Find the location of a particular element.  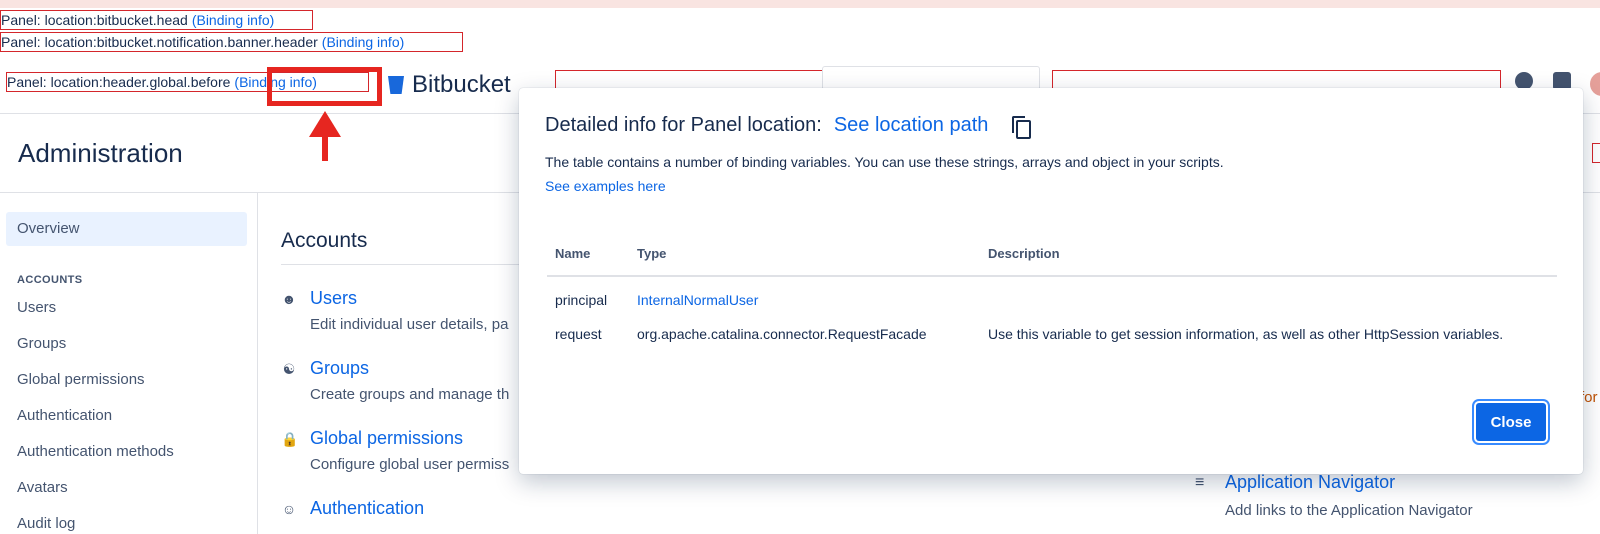

column-header-name: Name is located at coordinates (588, 256).